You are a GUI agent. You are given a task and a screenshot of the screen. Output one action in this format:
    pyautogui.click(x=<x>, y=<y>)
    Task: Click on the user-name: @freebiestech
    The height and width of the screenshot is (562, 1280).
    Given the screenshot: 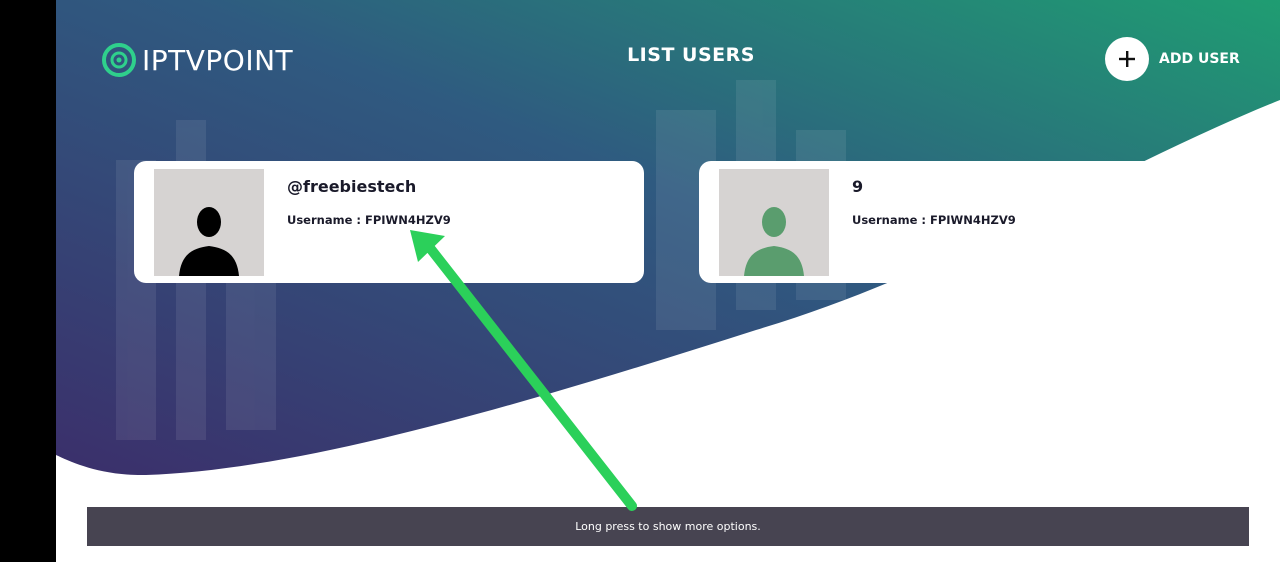 What is the action you would take?
    pyautogui.click(x=352, y=186)
    